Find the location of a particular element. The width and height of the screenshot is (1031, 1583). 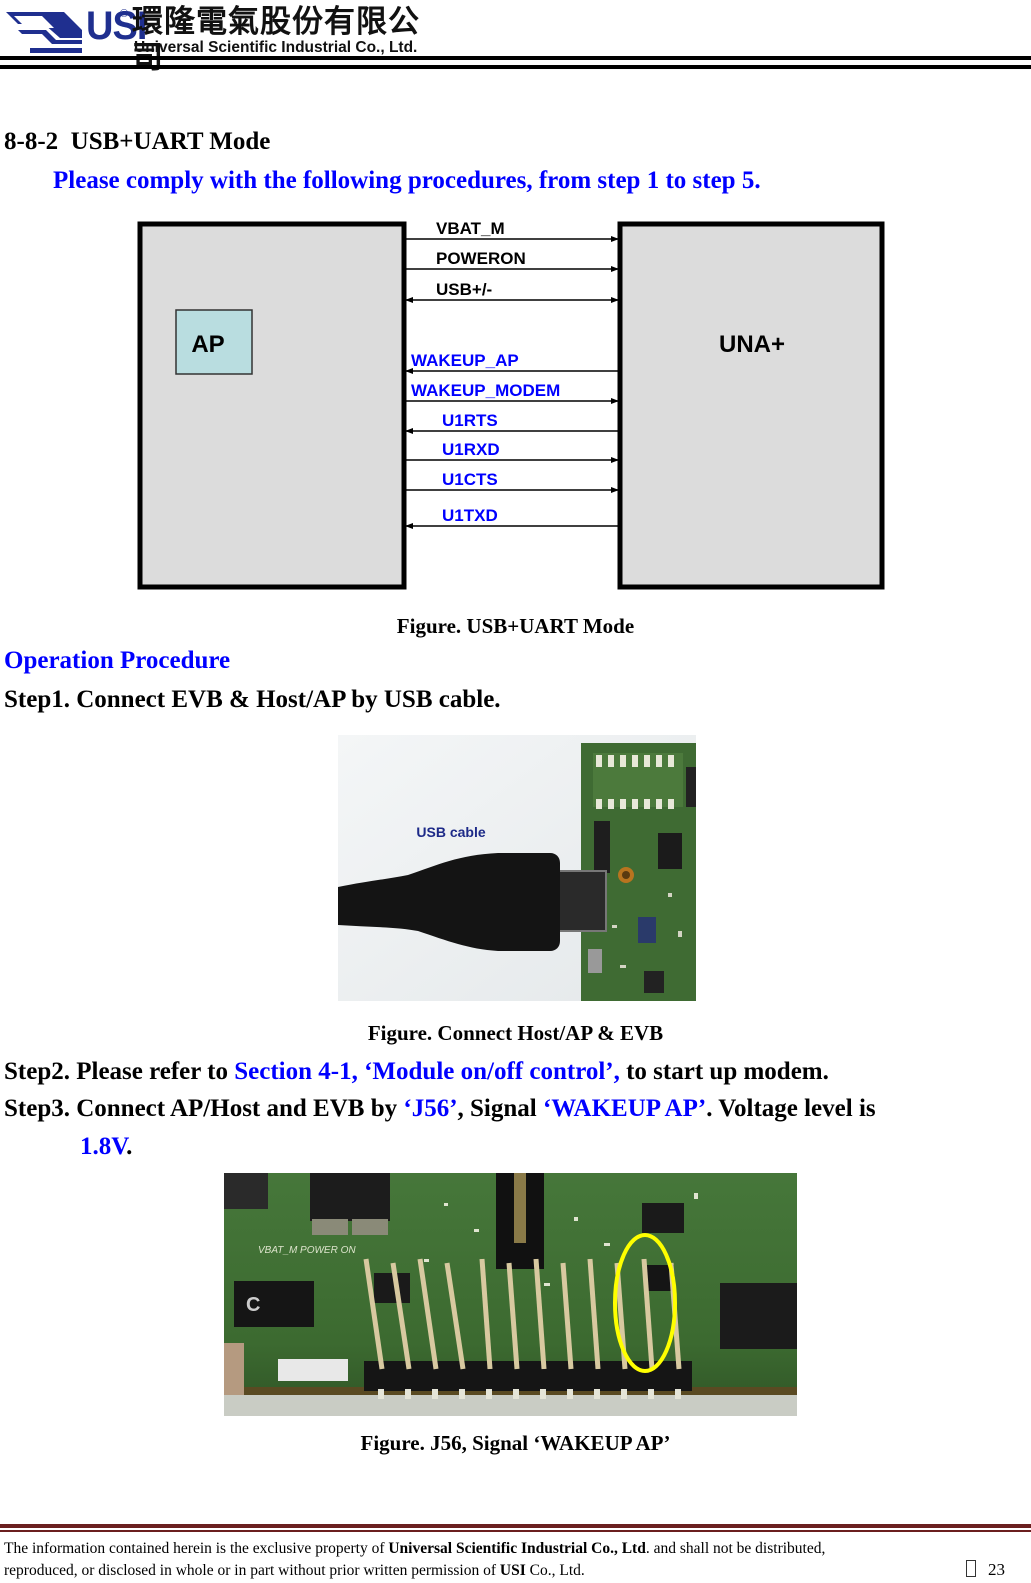

signal-label: POWERON is located at coordinates (481, 258).